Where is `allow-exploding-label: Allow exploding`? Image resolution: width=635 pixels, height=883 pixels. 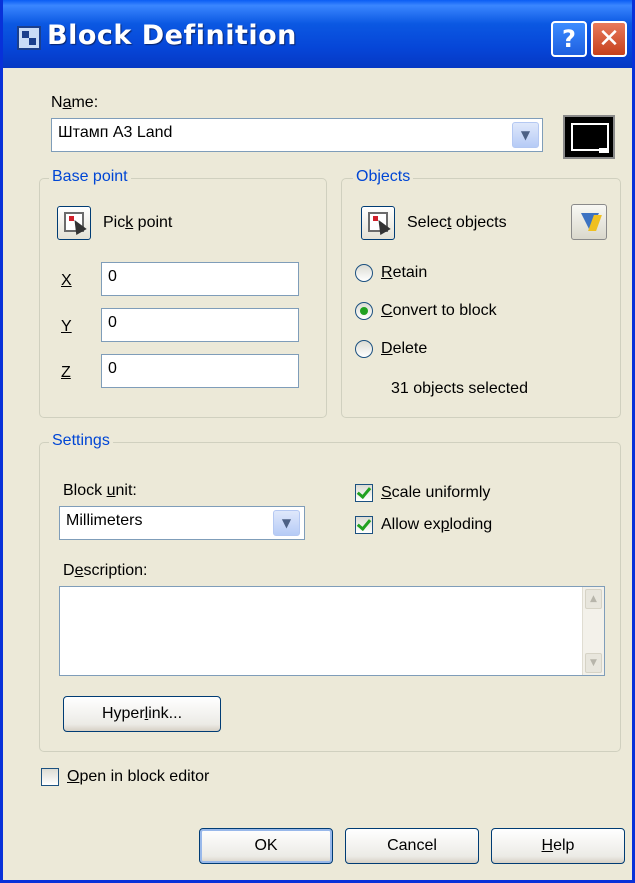
allow-exploding-label: Allow exploding is located at coordinates (437, 524).